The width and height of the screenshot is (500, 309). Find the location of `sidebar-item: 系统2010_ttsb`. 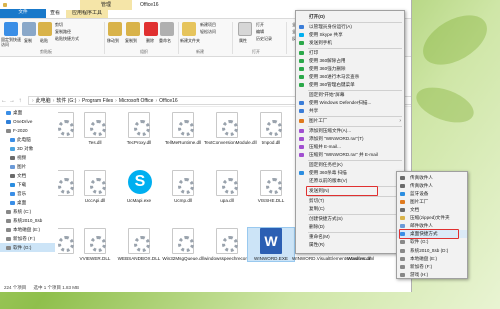

sidebar-item: 系统2010_ttsb is located at coordinates (27, 220).